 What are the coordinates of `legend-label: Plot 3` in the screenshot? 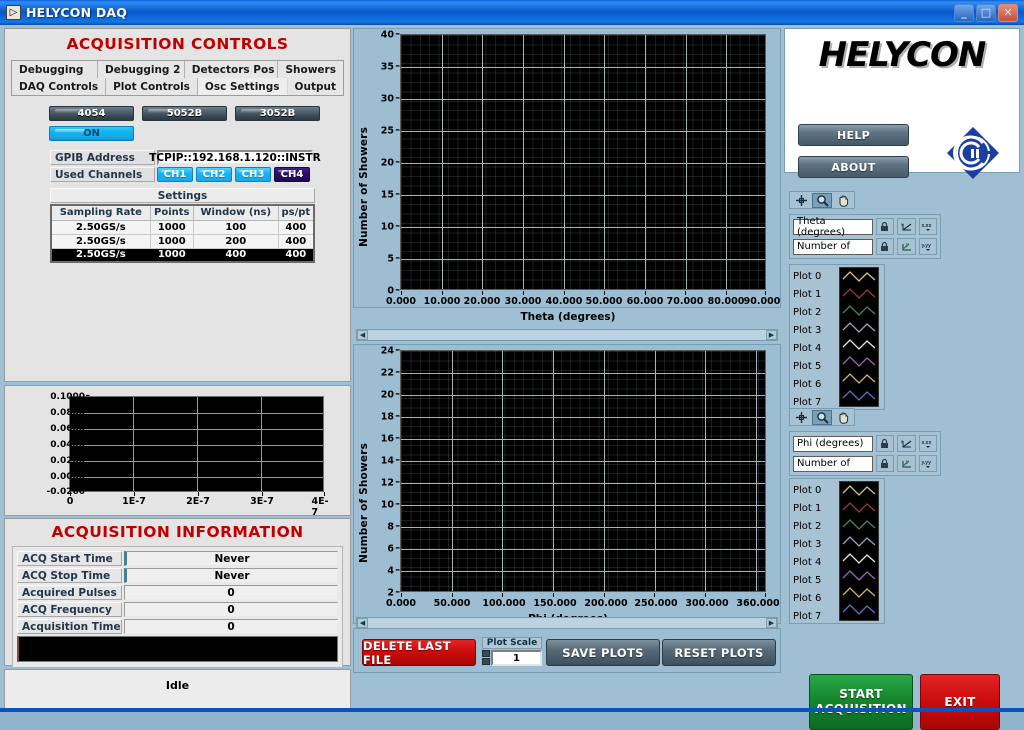 It's located at (807, 330).